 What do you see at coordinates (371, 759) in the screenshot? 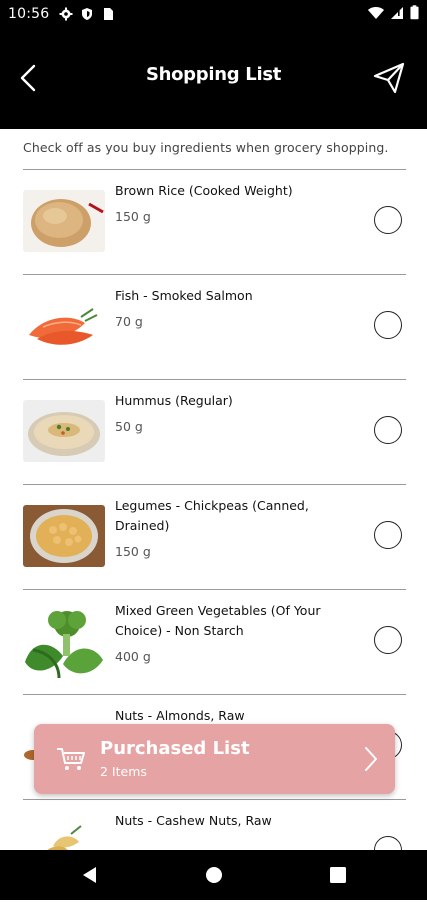
I see `chevron-right-icon` at bounding box center [371, 759].